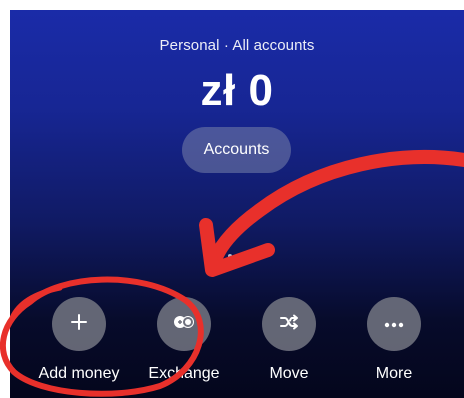 The width and height of the screenshot is (464, 398). I want to click on exchange-action: Exchange, so click(184, 342).